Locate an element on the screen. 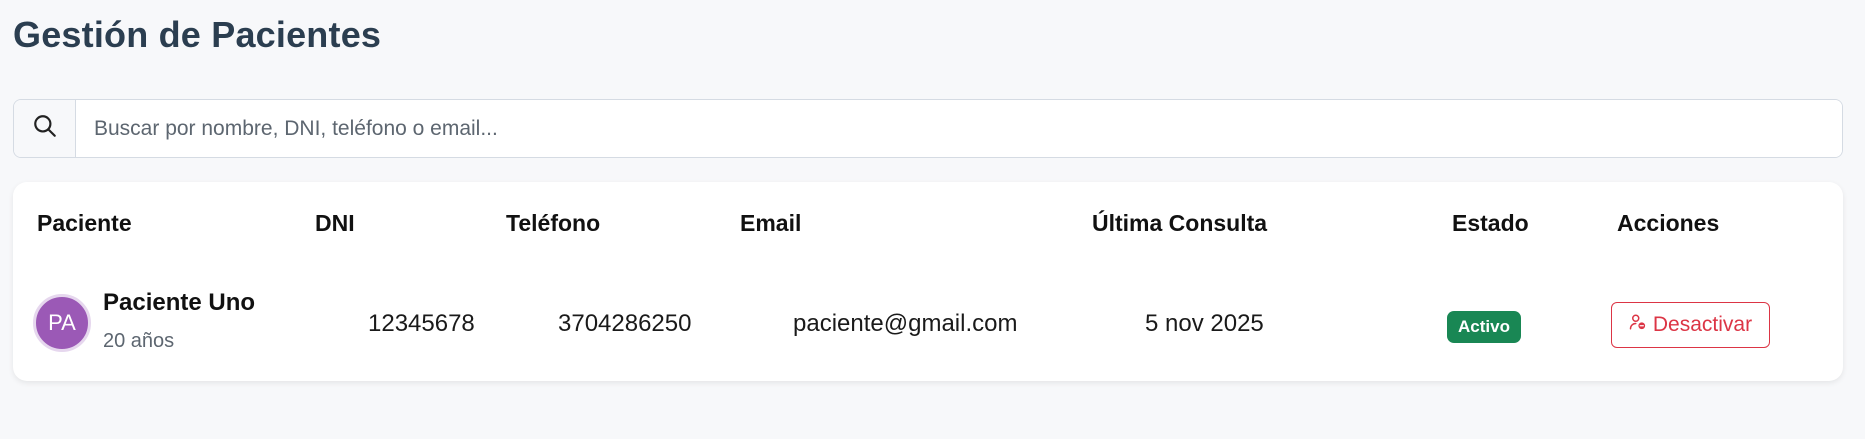 Image resolution: width=1865 pixels, height=439 pixels. header-ultima-consulta: Última Consulta is located at coordinates (1179, 223).